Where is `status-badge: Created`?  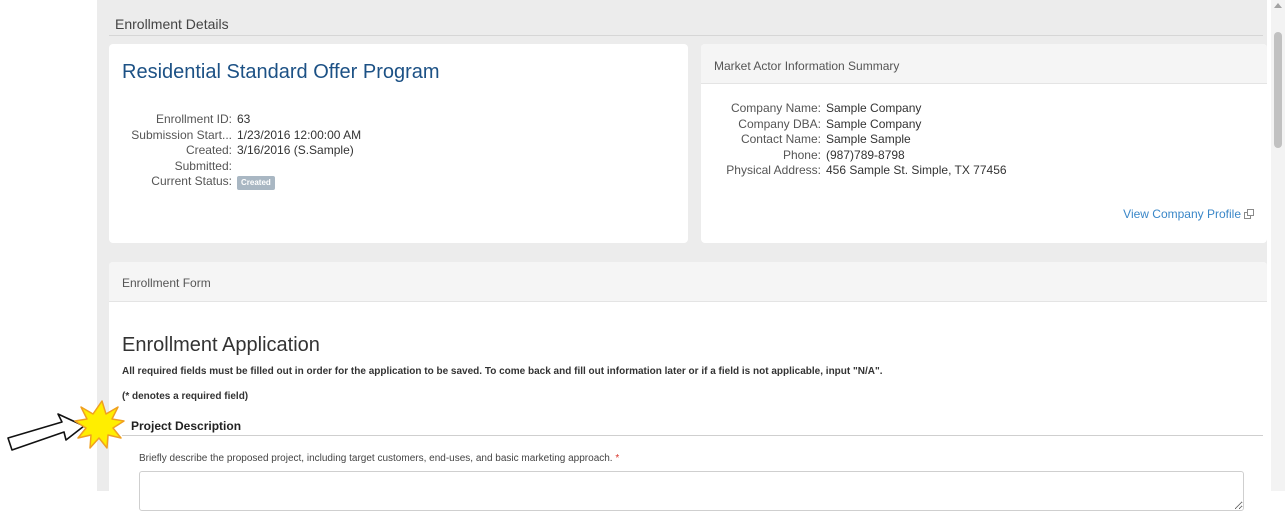 status-badge: Created is located at coordinates (256, 183).